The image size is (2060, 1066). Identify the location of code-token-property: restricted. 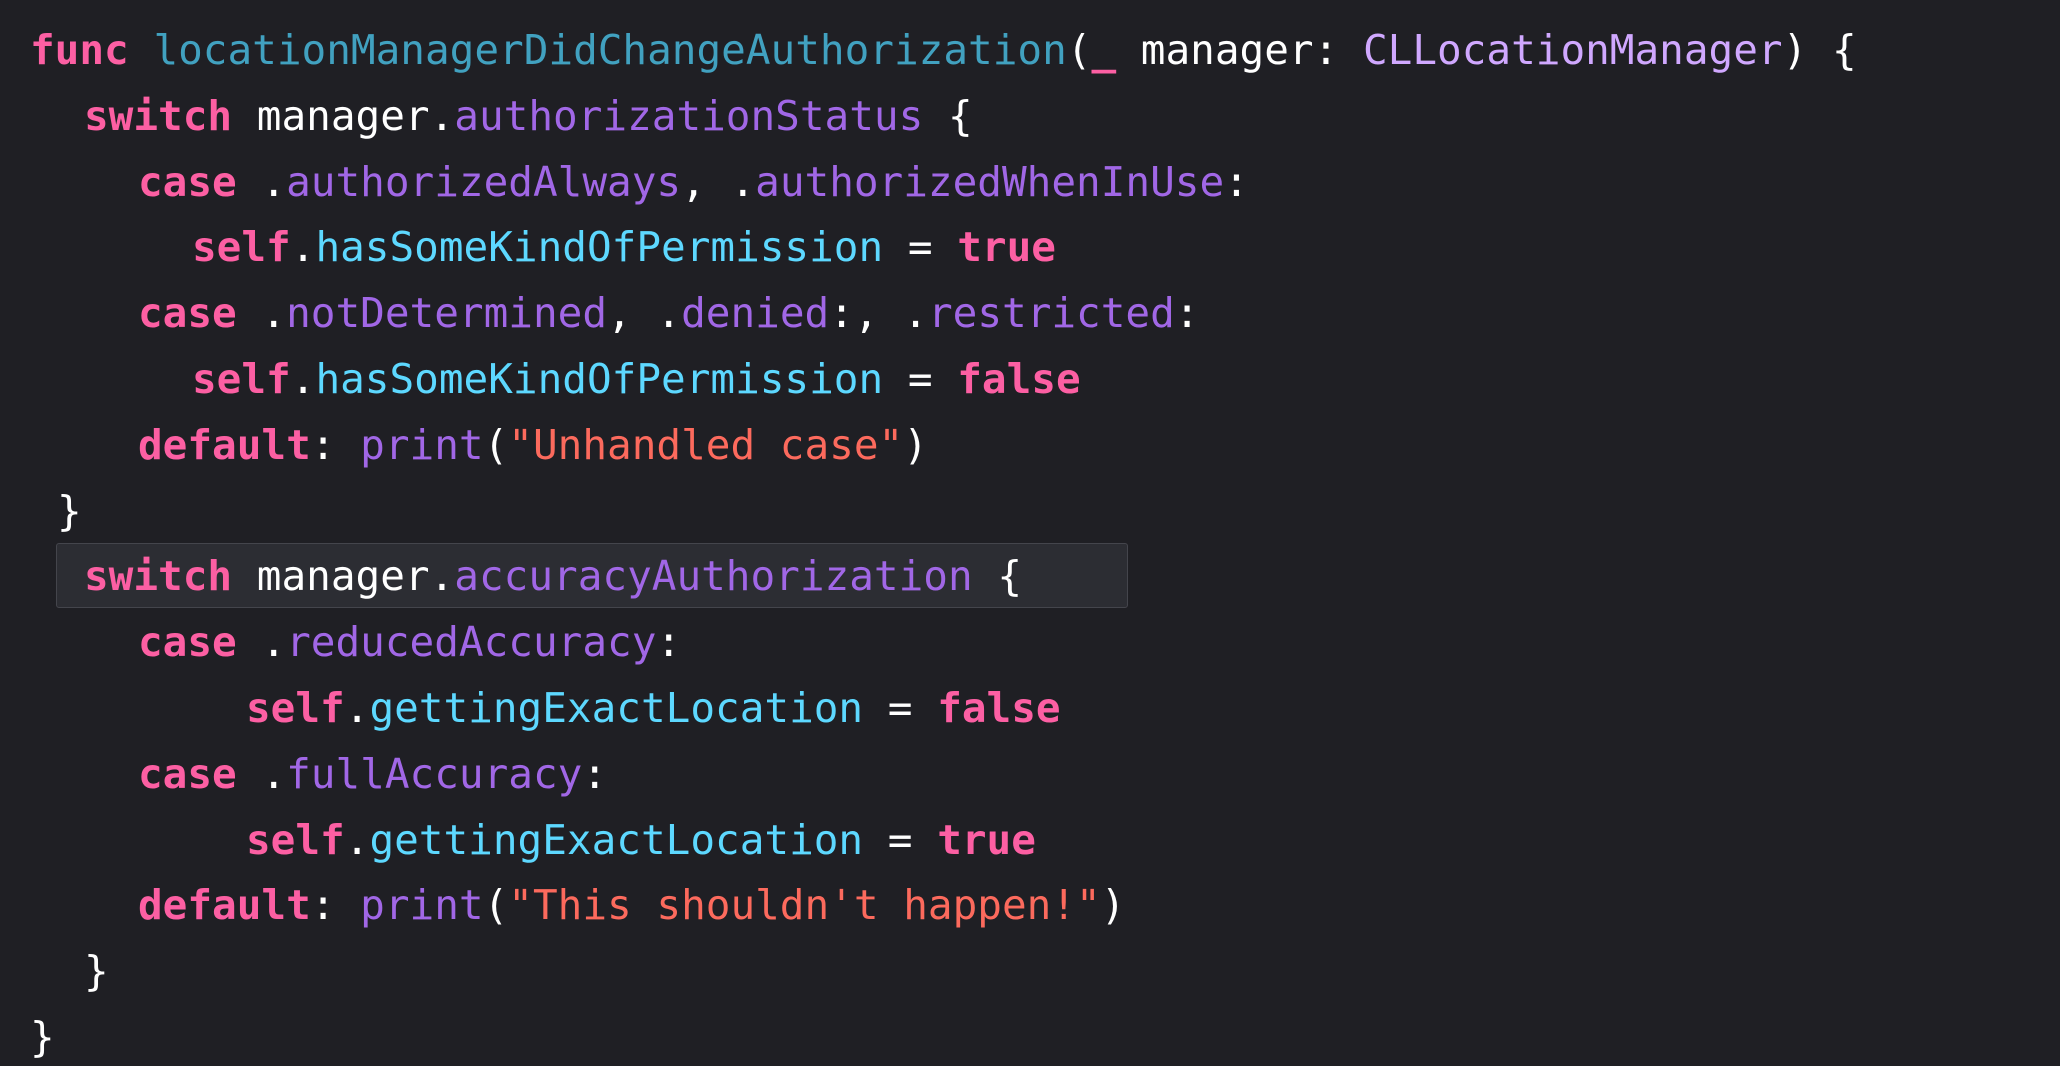
(1051, 313).